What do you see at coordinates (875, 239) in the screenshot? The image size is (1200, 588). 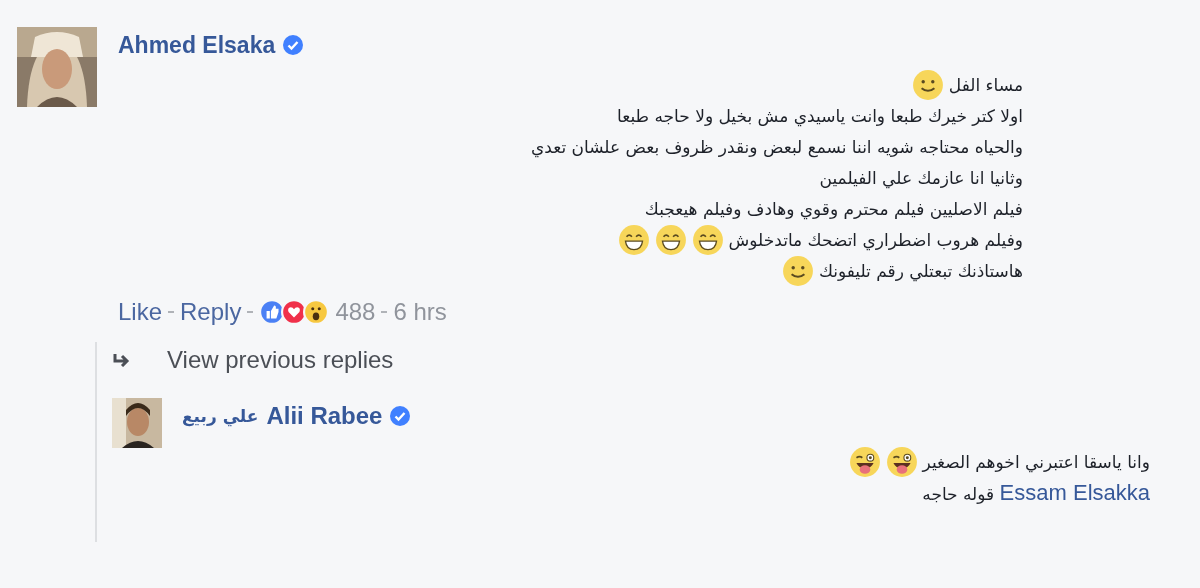 I see `comment-text: وفيلم هروب اضطراري اتضحك ماتدخلوش` at bounding box center [875, 239].